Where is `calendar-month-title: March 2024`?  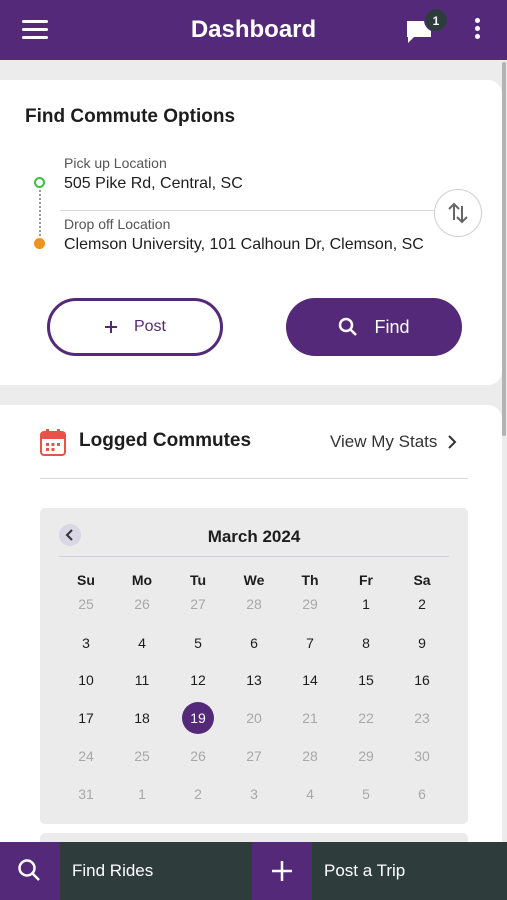 calendar-month-title: March 2024 is located at coordinates (254, 536).